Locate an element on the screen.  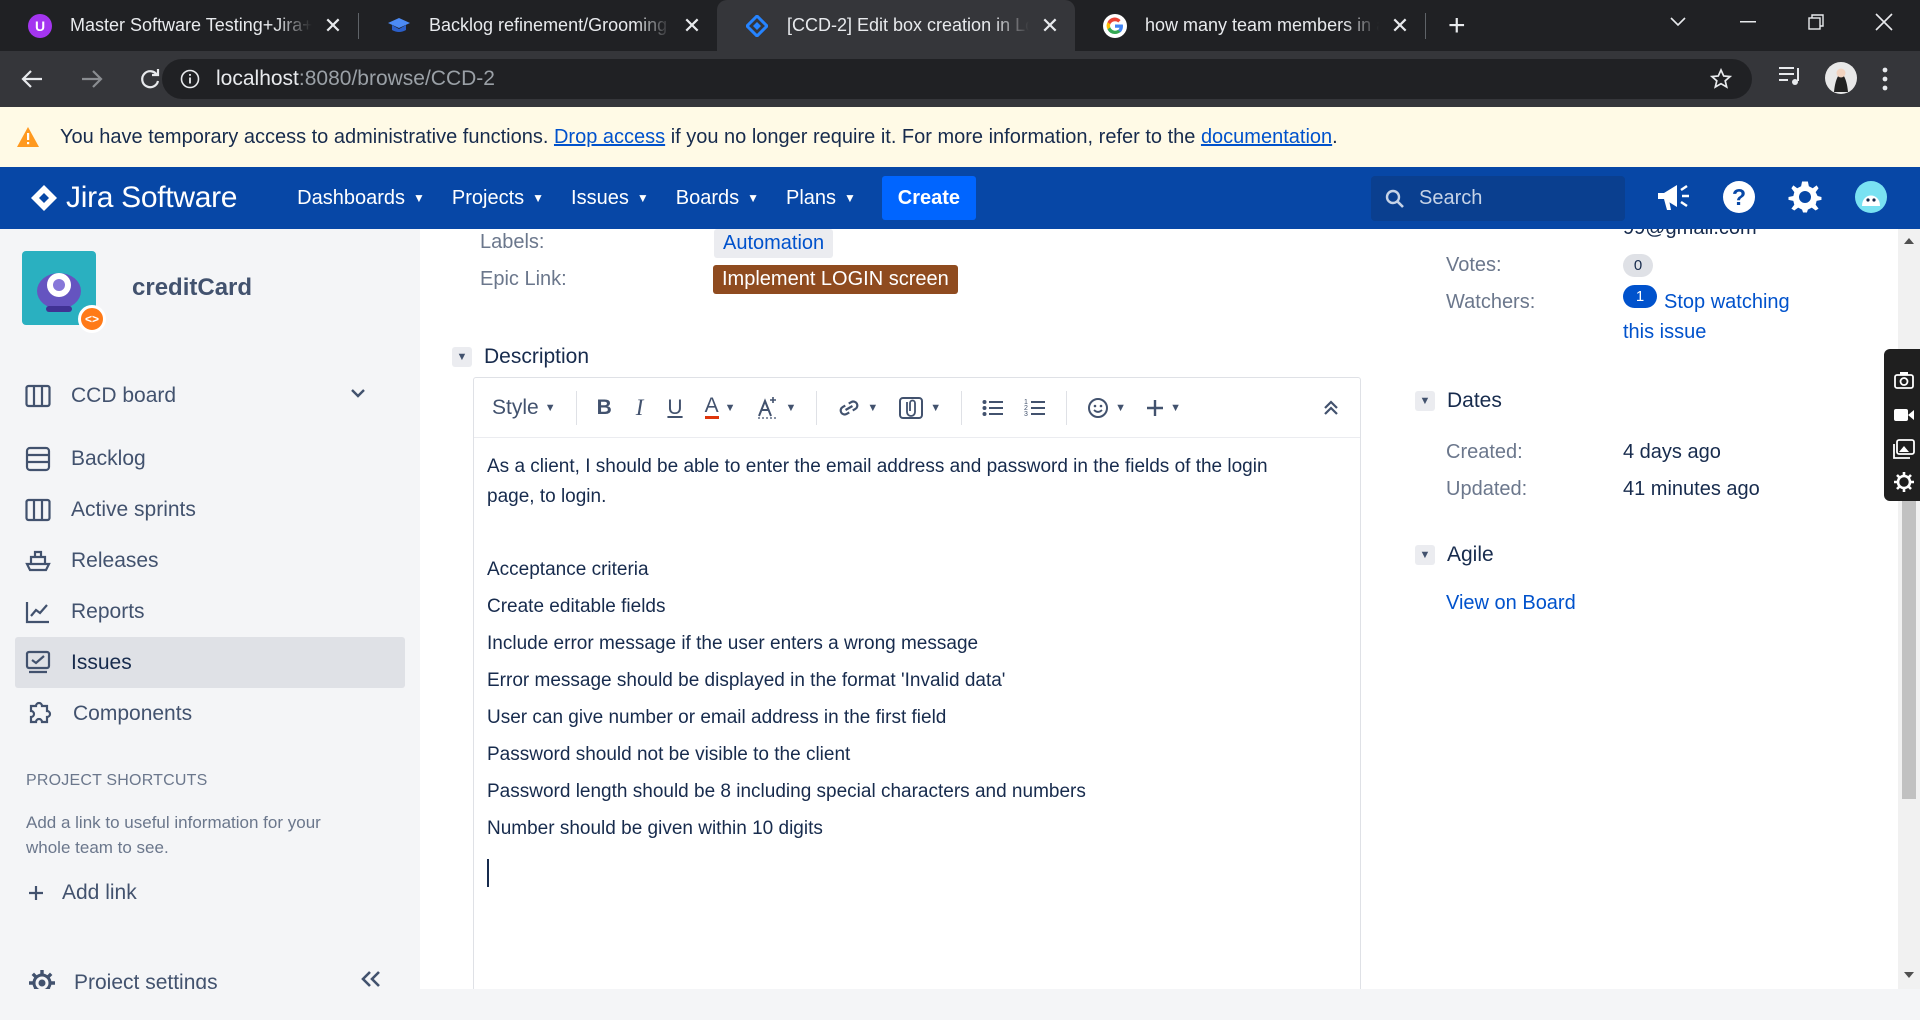
page-bottom-area is located at coordinates (960, 1004).